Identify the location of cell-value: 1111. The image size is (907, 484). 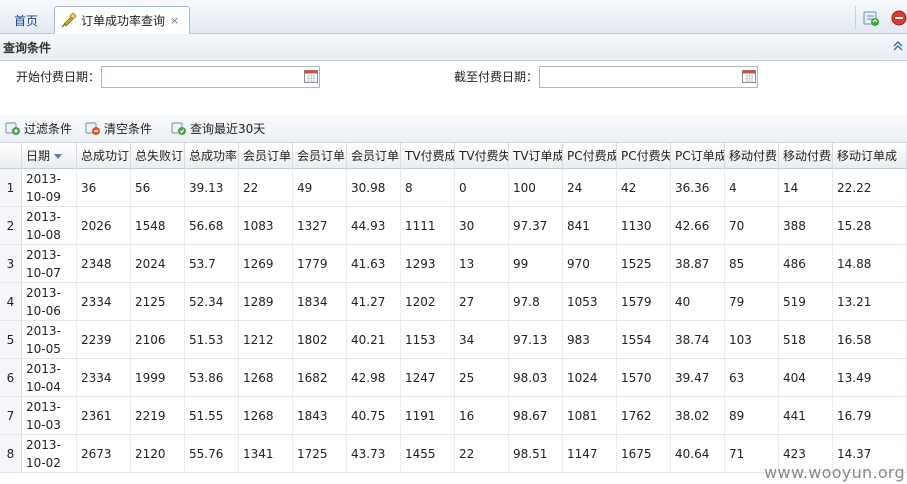
(420, 225).